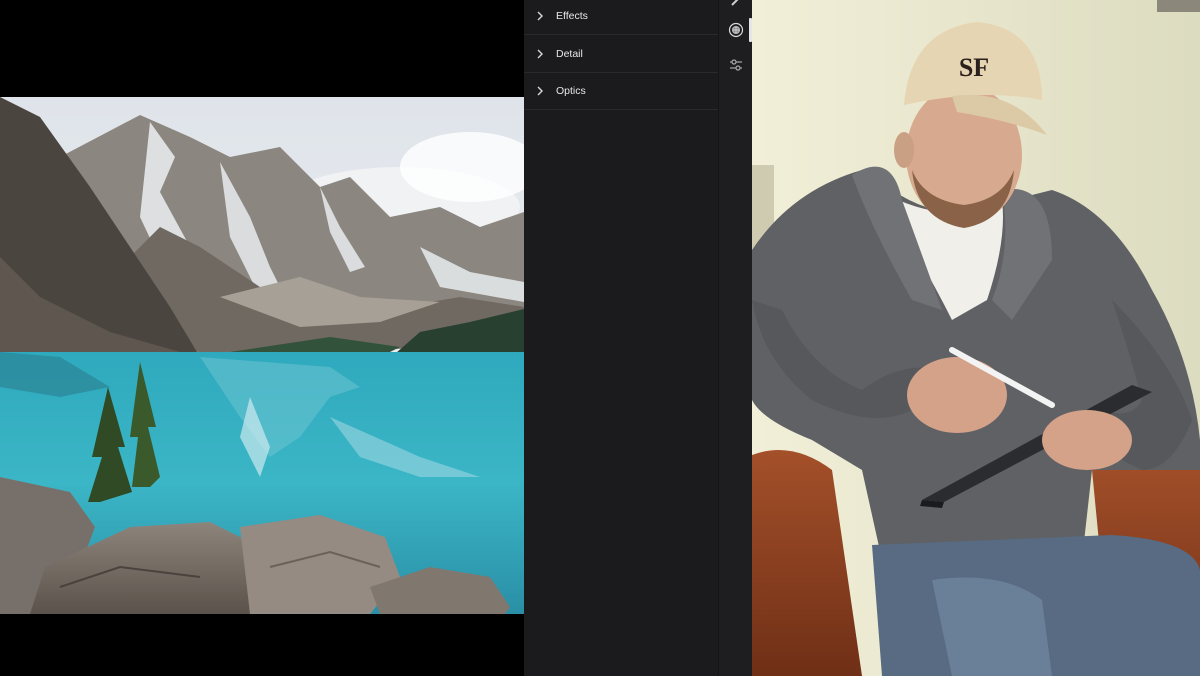 The image size is (1200, 676). I want to click on section-label: Optics, so click(571, 90).